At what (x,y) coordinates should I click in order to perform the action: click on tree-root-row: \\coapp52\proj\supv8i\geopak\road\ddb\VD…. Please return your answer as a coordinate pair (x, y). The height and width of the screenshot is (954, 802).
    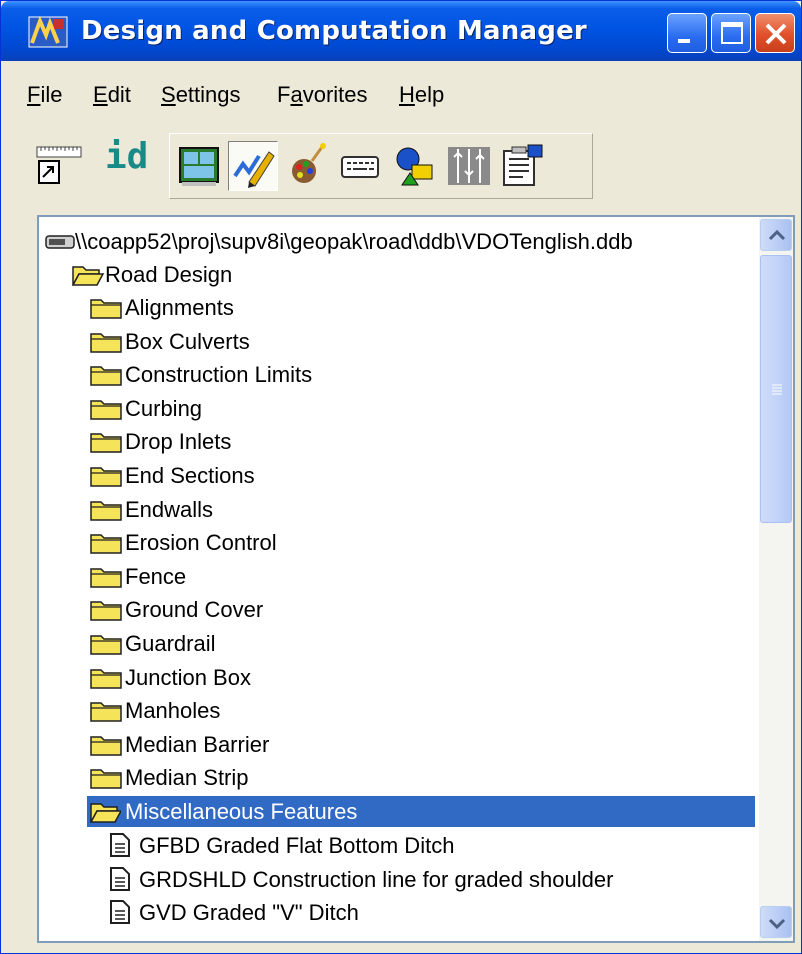
    Looking at the image, I should click on (399, 241).